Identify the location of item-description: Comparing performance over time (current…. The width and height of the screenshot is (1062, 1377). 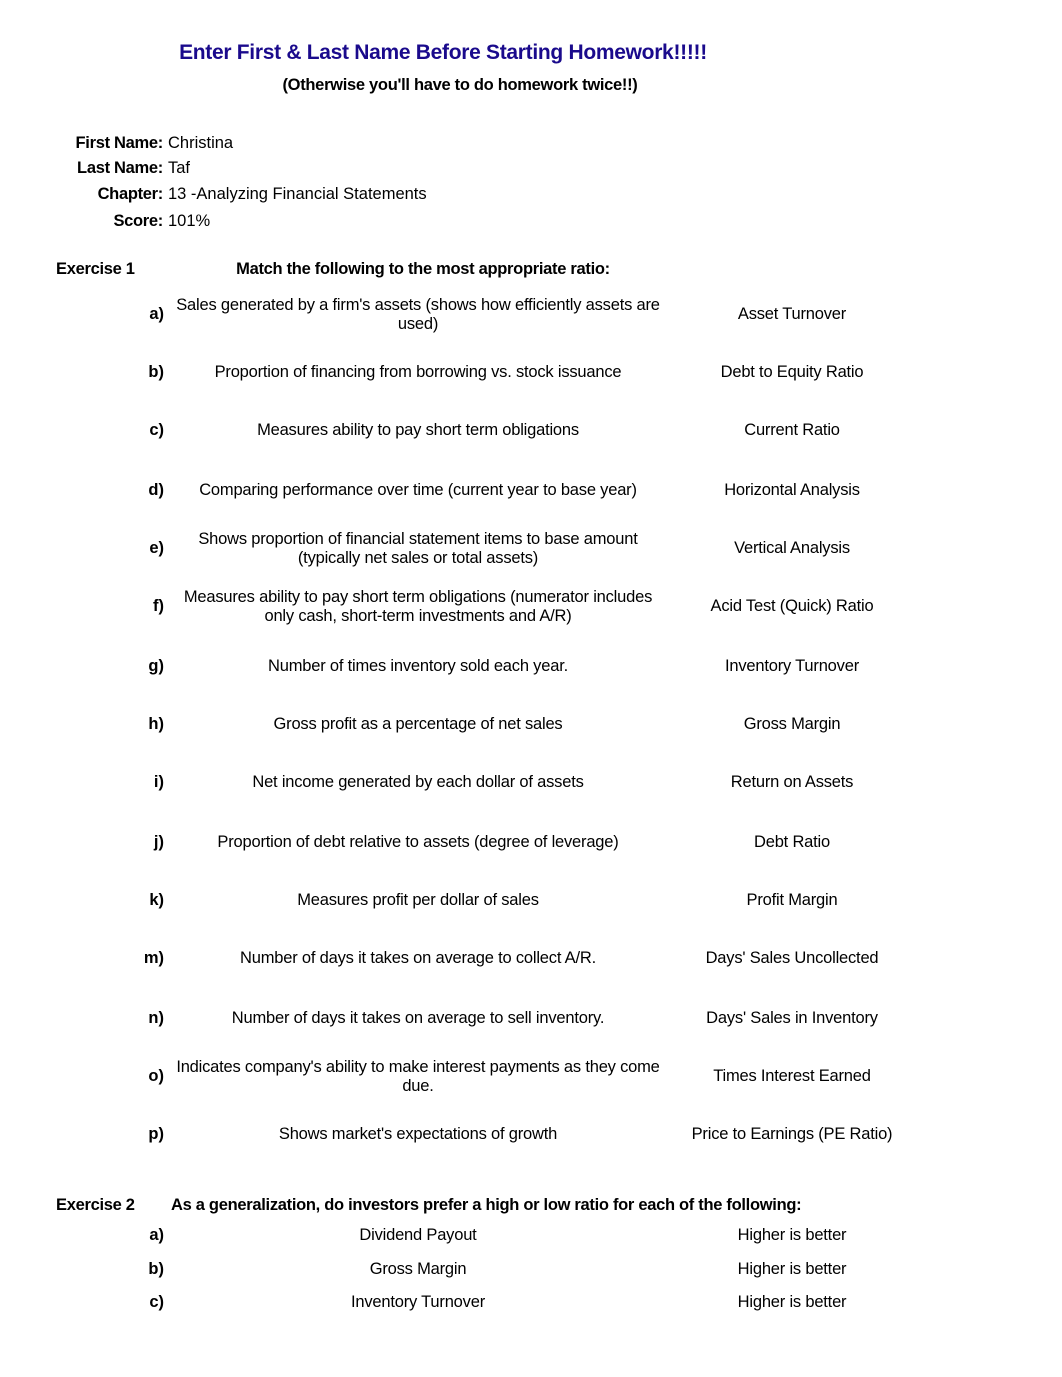
(418, 490).